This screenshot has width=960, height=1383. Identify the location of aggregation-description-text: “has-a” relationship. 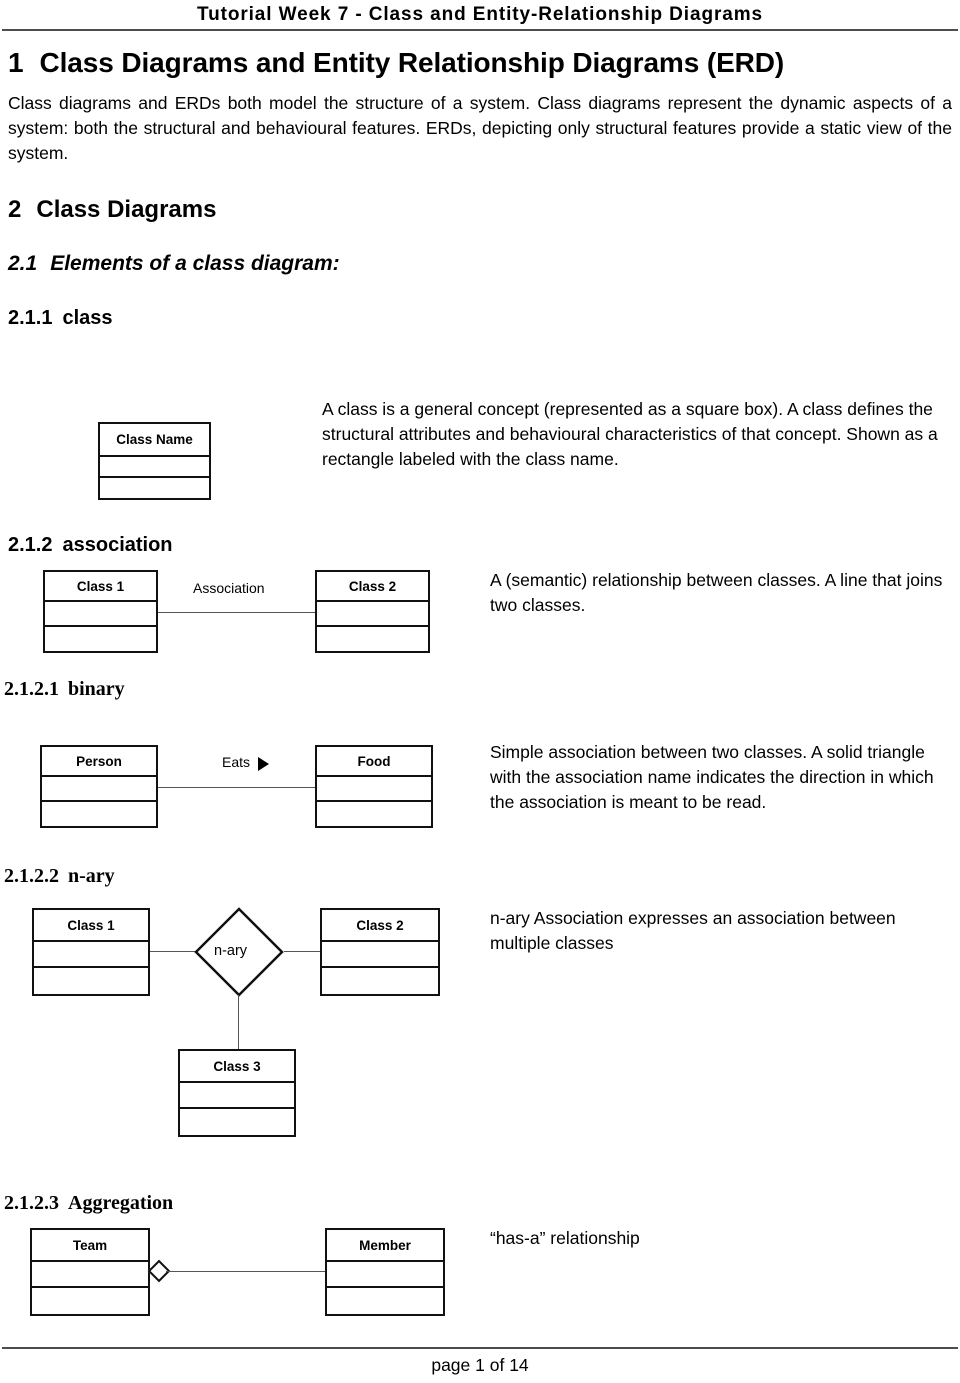
(565, 1238).